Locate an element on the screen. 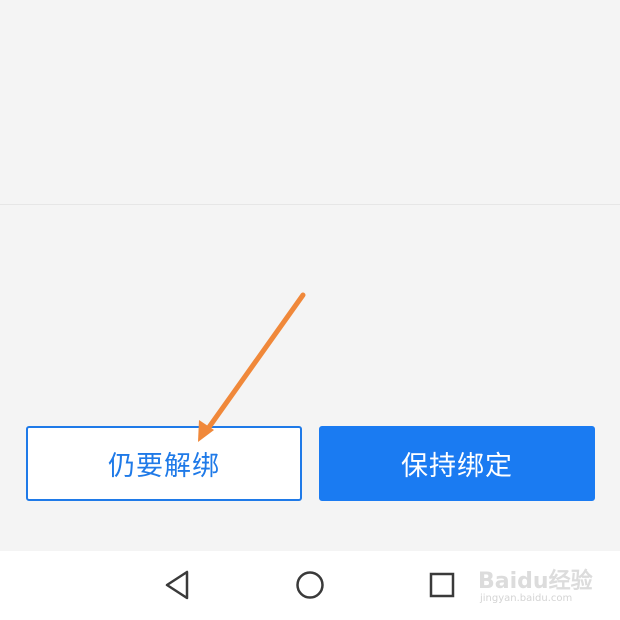  keep-binding-button: 保持绑定 is located at coordinates (457, 463).